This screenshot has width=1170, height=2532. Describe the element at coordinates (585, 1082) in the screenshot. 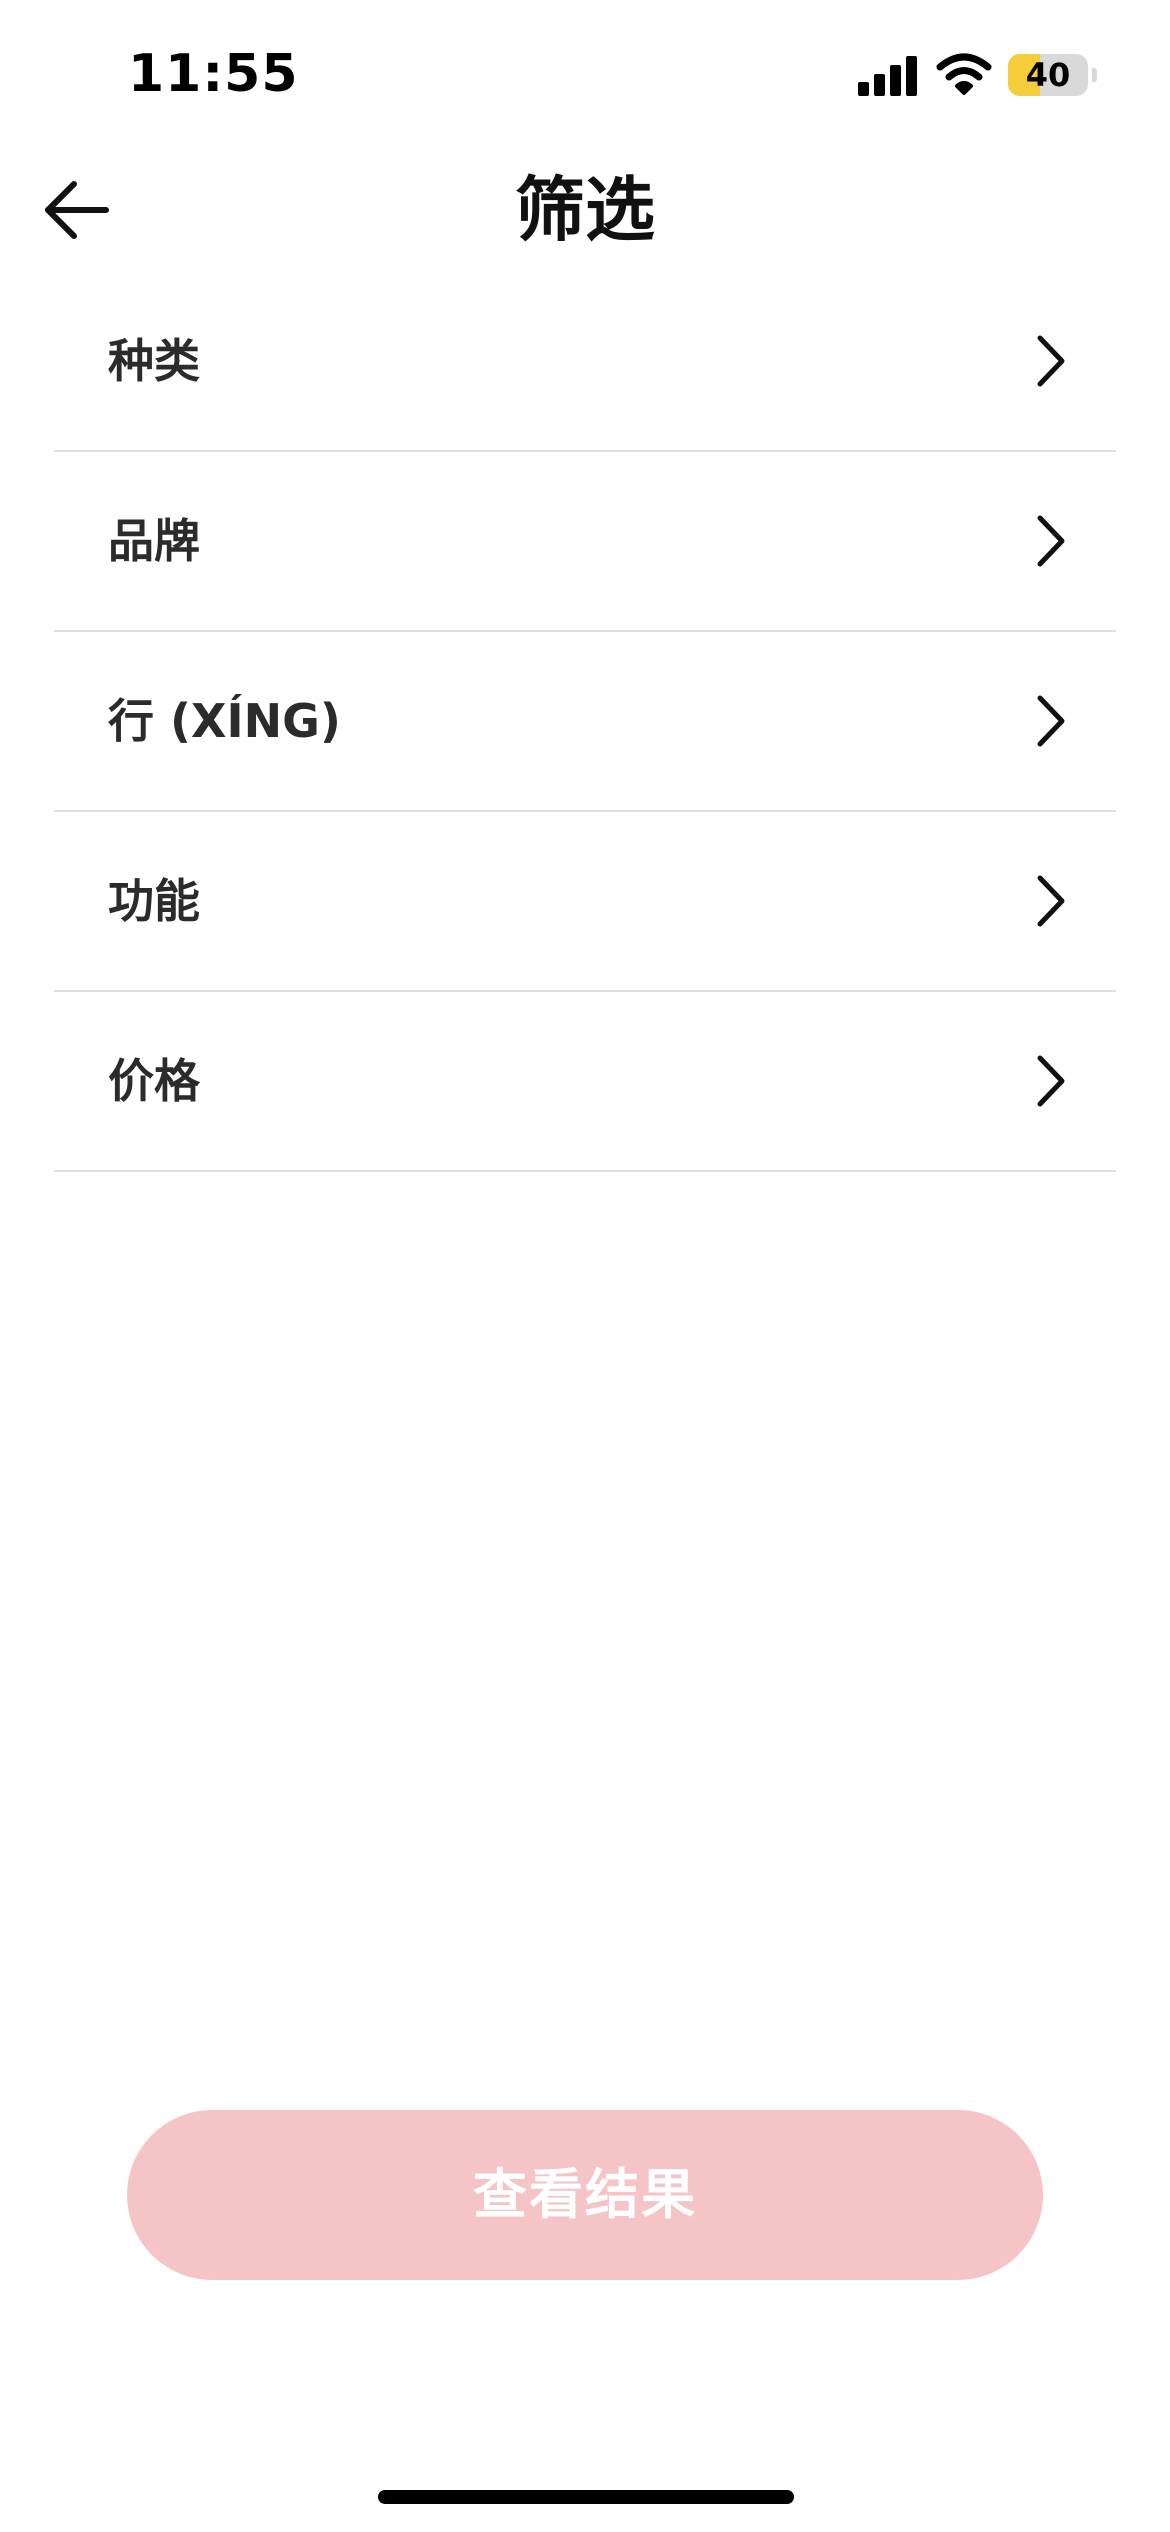

I see `filter-item-price: 价格` at that location.